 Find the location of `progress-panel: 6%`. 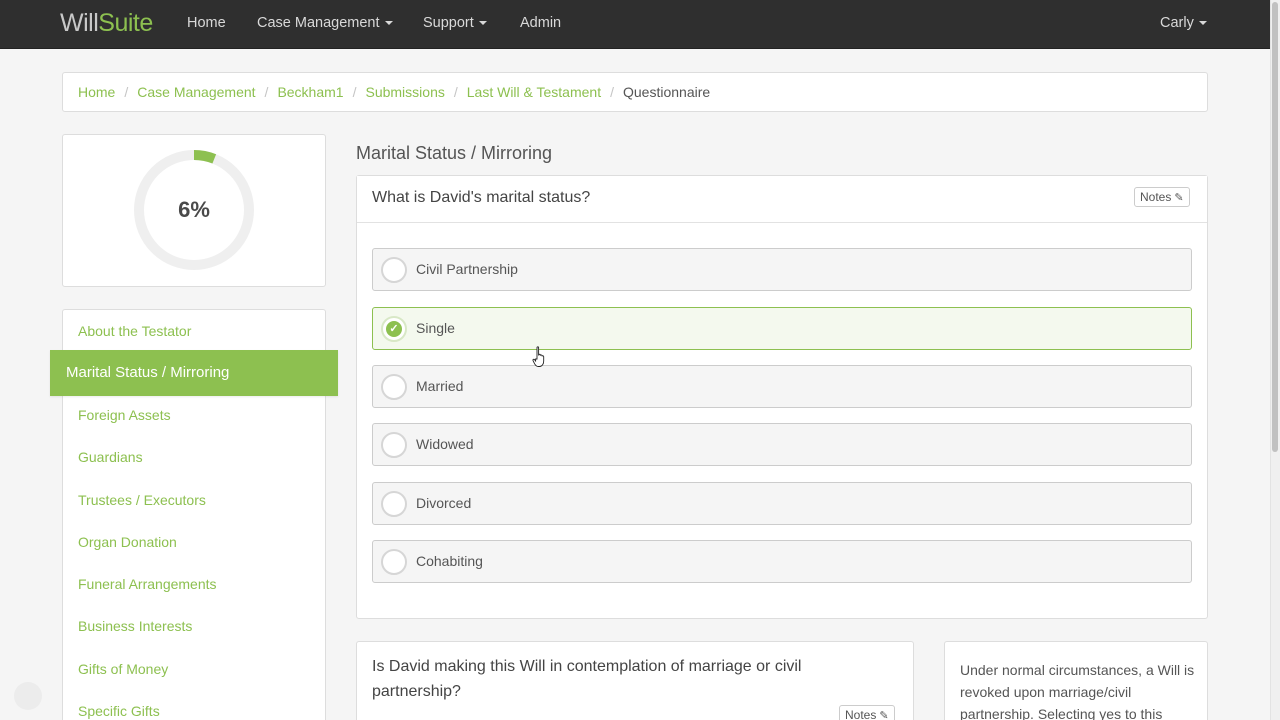

progress-panel: 6% is located at coordinates (194, 210).